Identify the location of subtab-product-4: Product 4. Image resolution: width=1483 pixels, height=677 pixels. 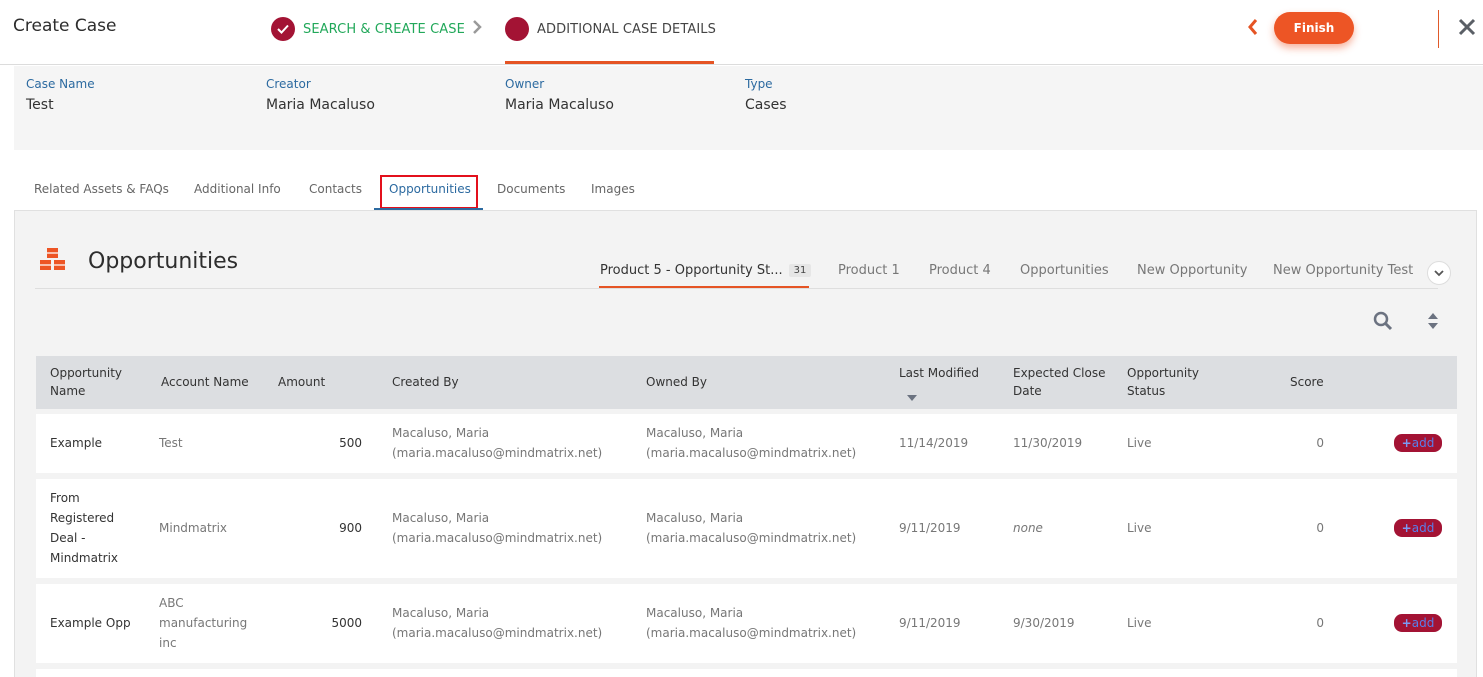
(960, 270).